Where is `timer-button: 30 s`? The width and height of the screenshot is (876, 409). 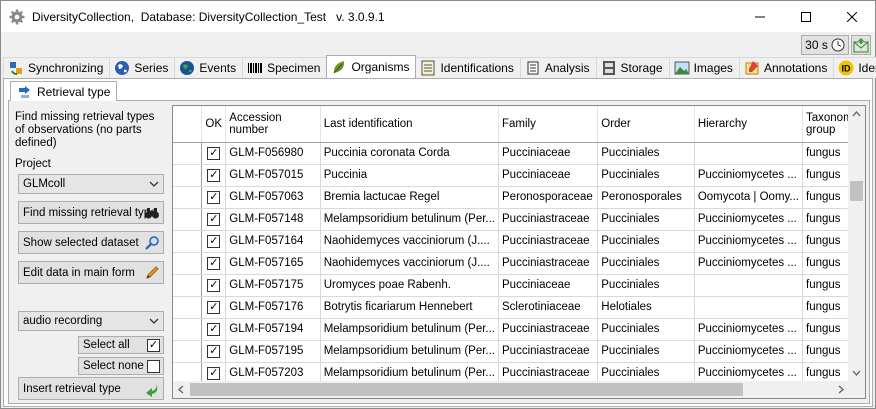 timer-button: 30 s is located at coordinates (825, 45).